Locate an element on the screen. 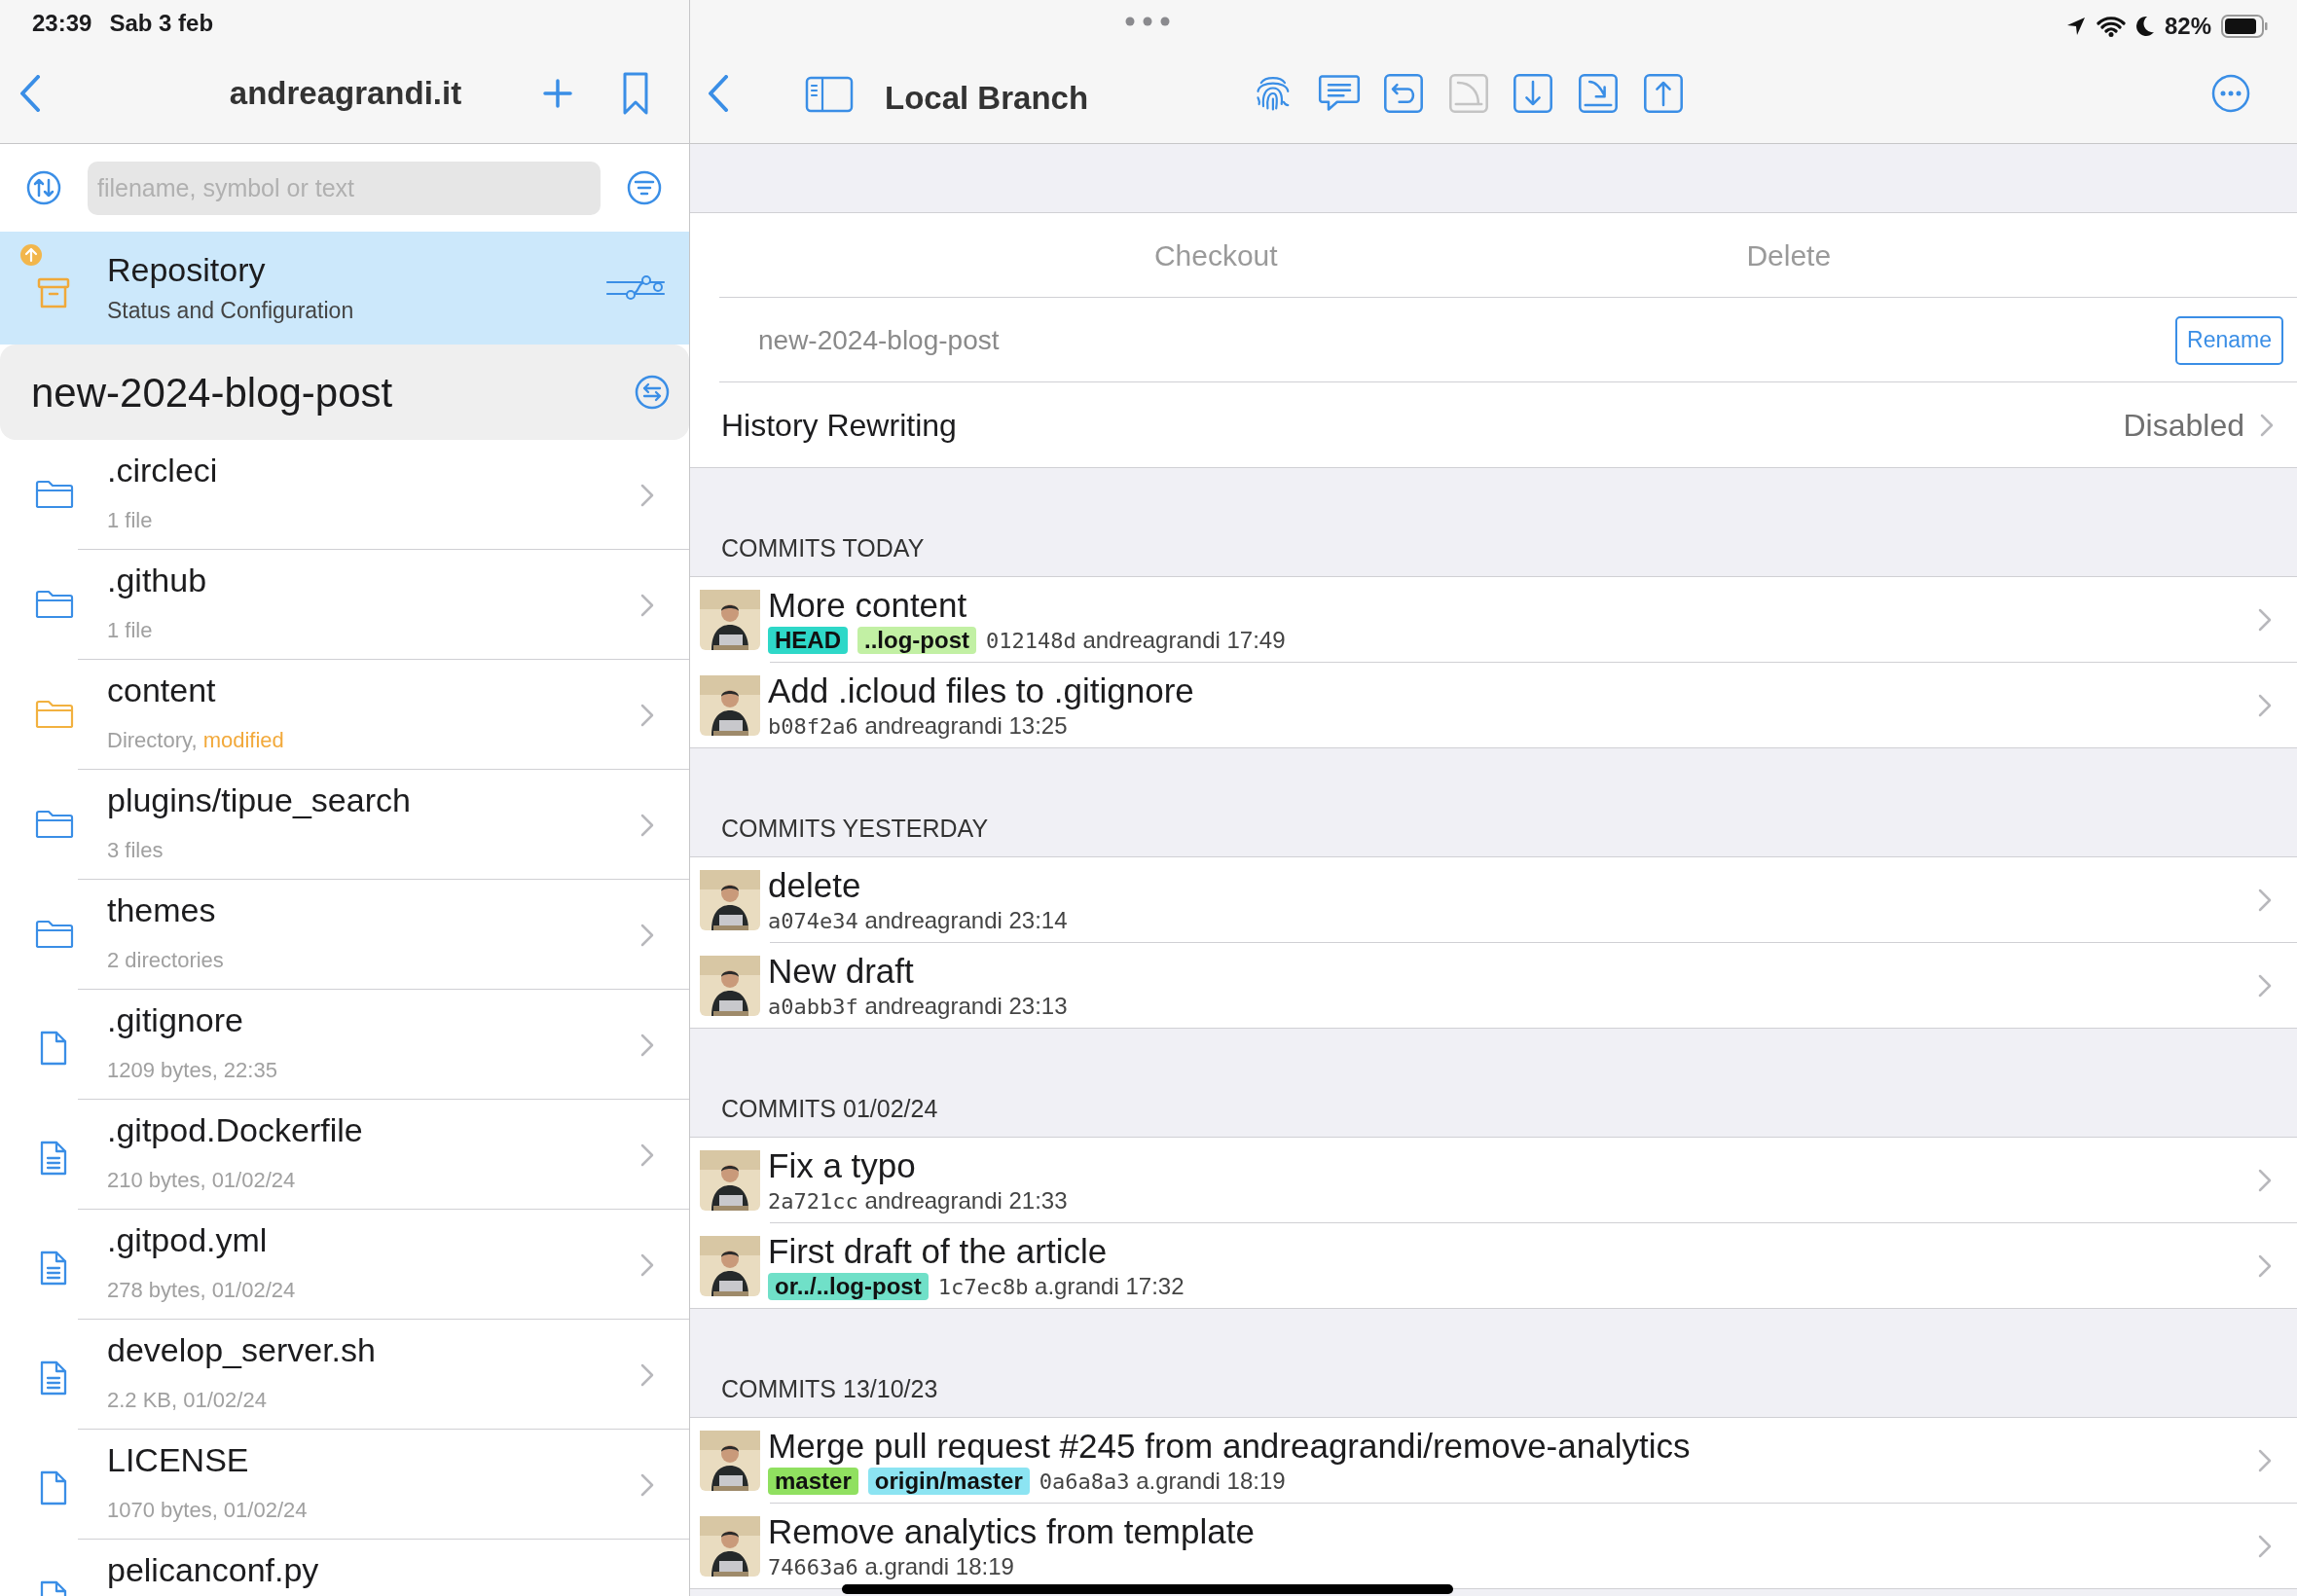 This screenshot has width=2297, height=1596. commit-row: delete a074e34 andreagrandi 23:14 is located at coordinates (1494, 900).